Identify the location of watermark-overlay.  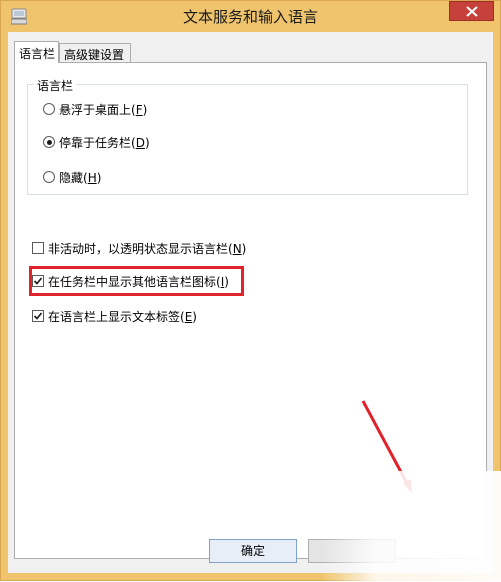
(411, 526).